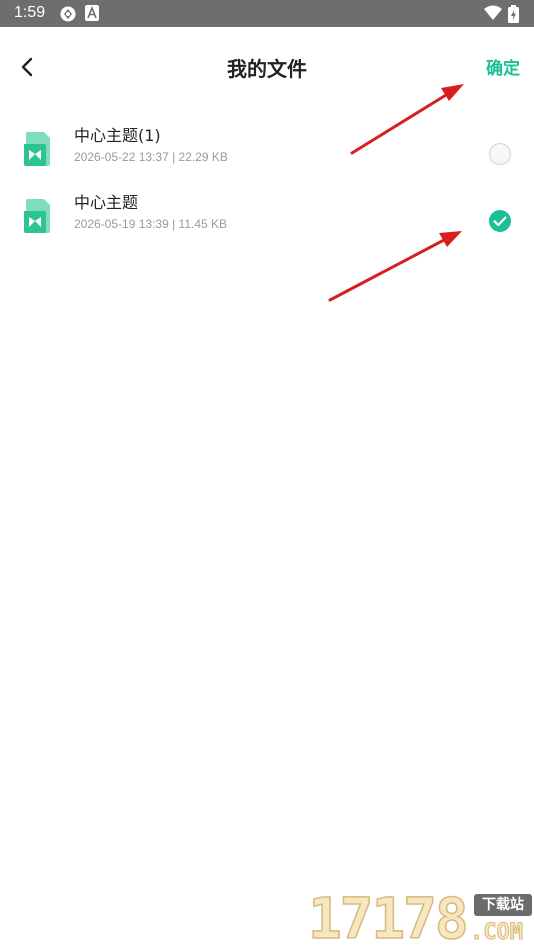  What do you see at coordinates (68, 16) in the screenshot?
I see `sync-icon` at bounding box center [68, 16].